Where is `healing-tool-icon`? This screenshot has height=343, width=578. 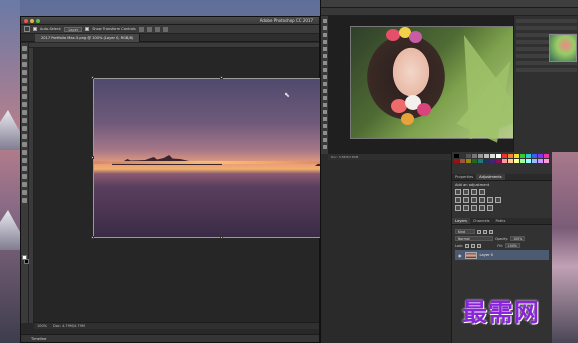
healing-tool-icon is located at coordinates (24, 96).